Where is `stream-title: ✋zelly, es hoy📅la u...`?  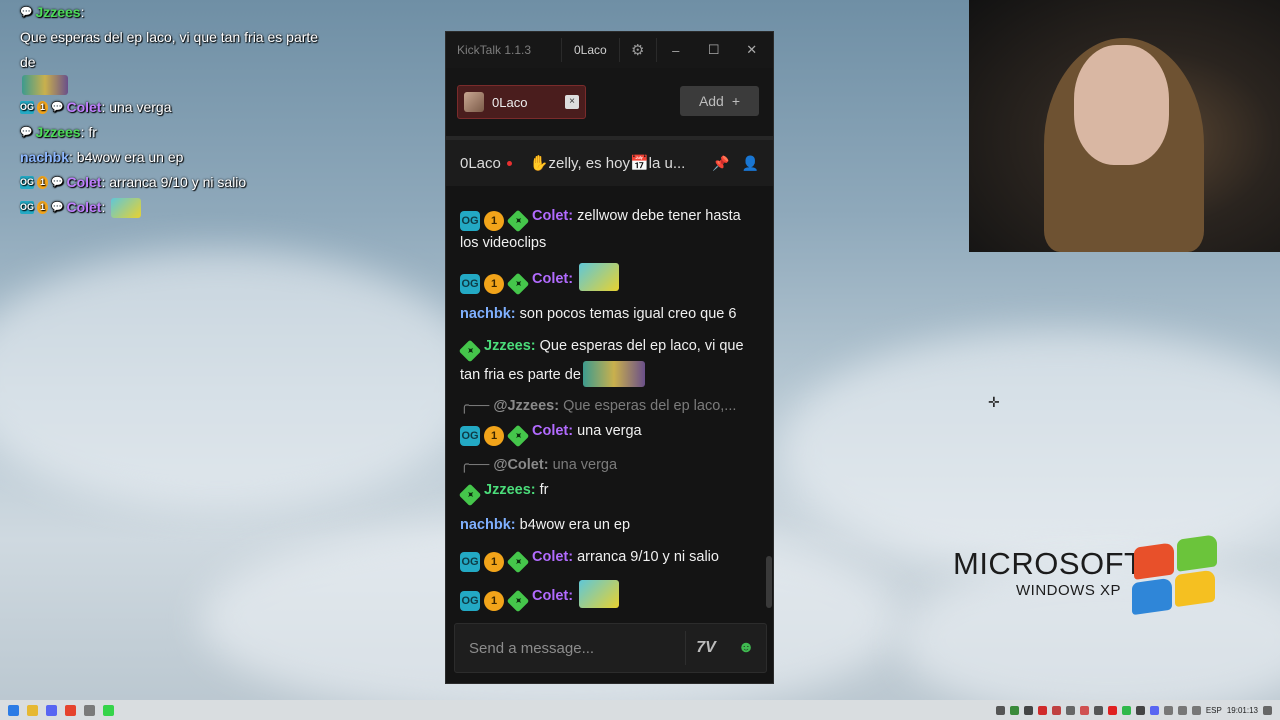
stream-title: ✋zelly, es hoy📅la u... is located at coordinates (607, 163).